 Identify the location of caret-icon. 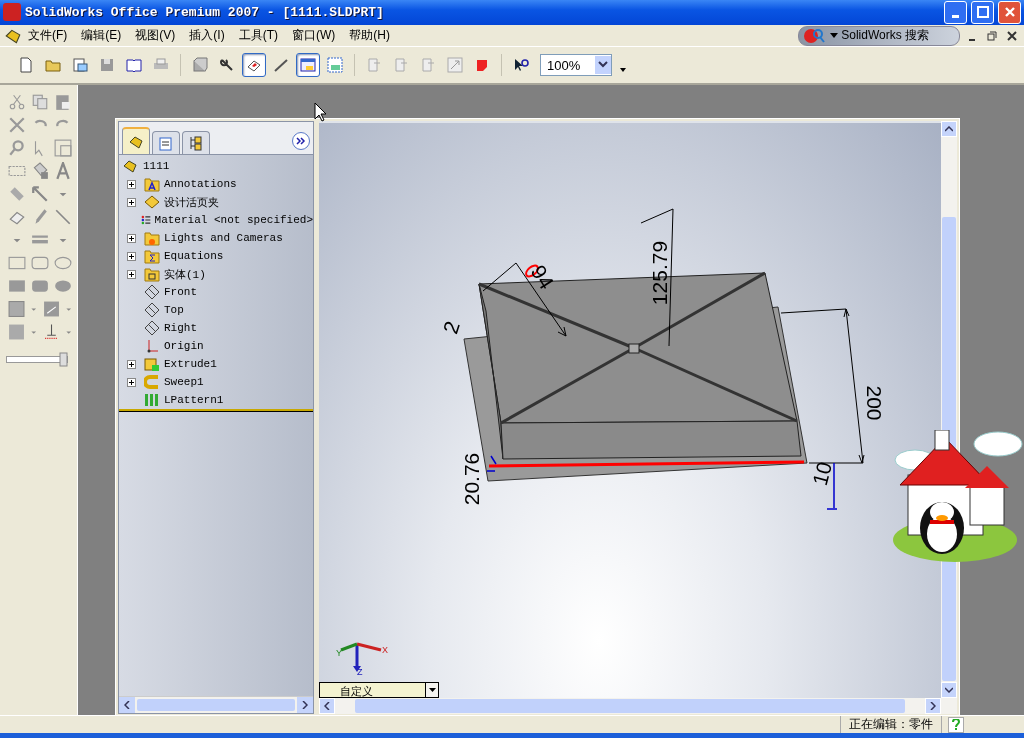
(432, 690).